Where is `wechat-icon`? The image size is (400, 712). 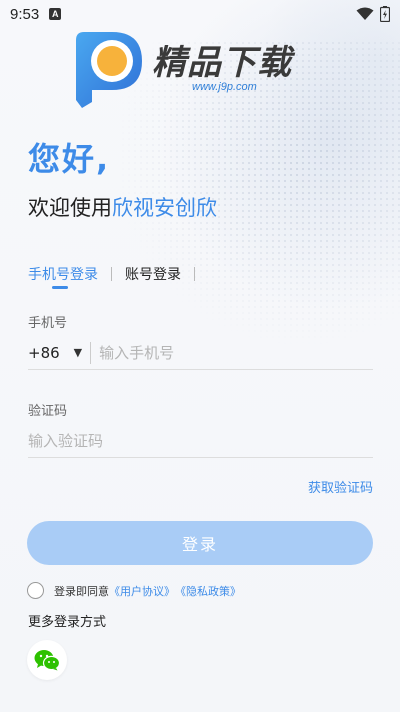 wechat-icon is located at coordinates (47, 660).